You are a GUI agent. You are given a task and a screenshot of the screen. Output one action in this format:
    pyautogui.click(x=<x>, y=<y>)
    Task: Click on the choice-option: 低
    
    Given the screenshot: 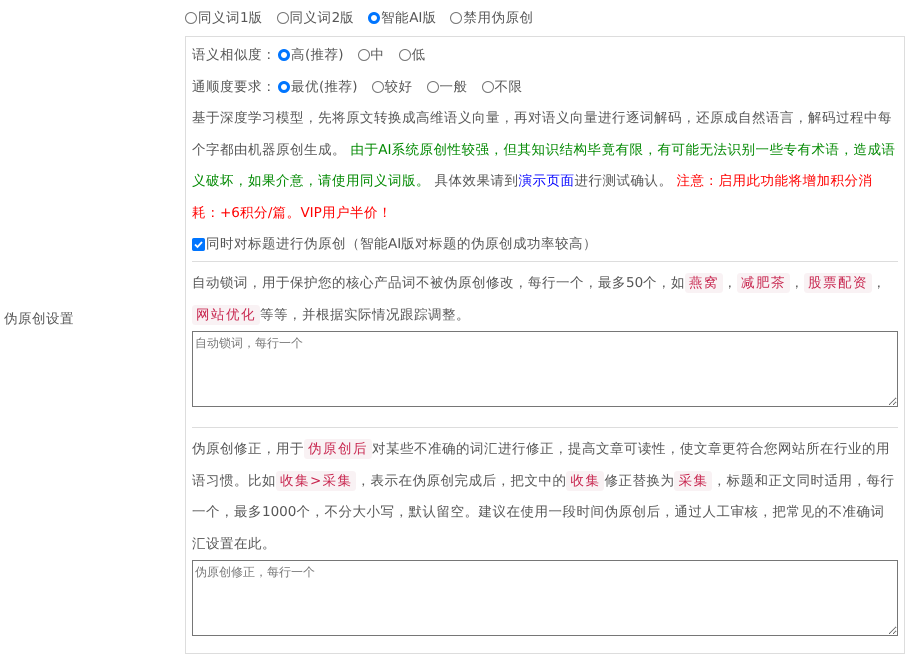 What is the action you would take?
    pyautogui.click(x=412, y=55)
    